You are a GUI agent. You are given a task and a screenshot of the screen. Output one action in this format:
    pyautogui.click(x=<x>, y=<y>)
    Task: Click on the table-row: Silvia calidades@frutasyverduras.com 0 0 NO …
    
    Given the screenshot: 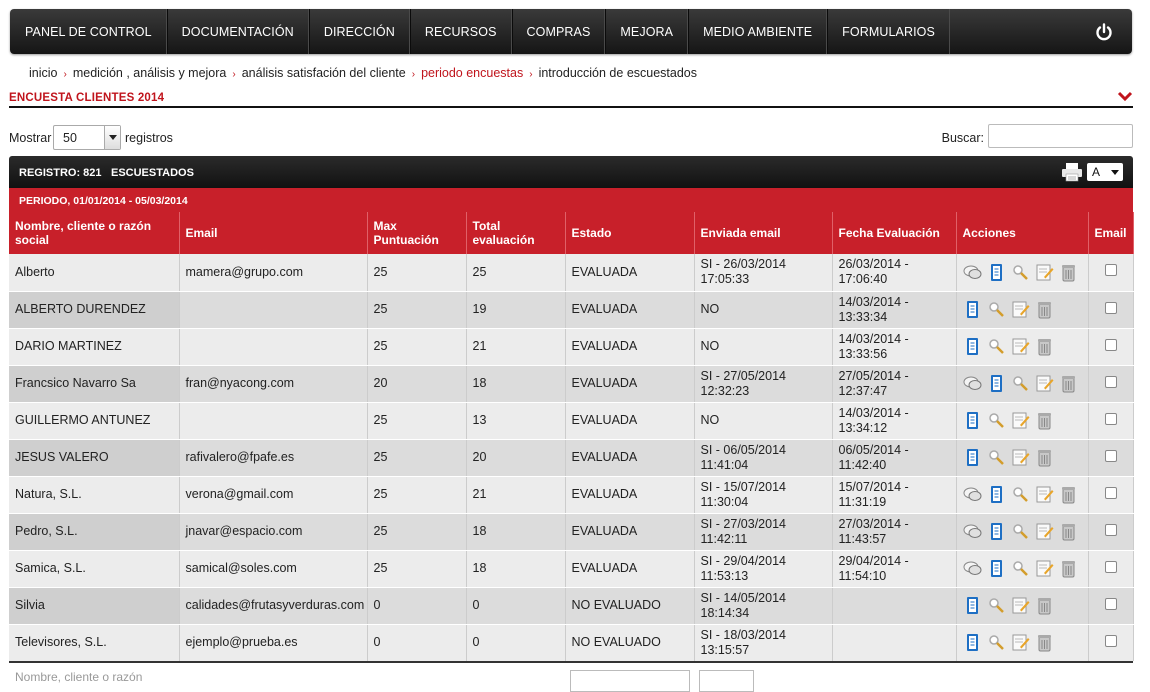 What is the action you would take?
    pyautogui.click(x=571, y=606)
    